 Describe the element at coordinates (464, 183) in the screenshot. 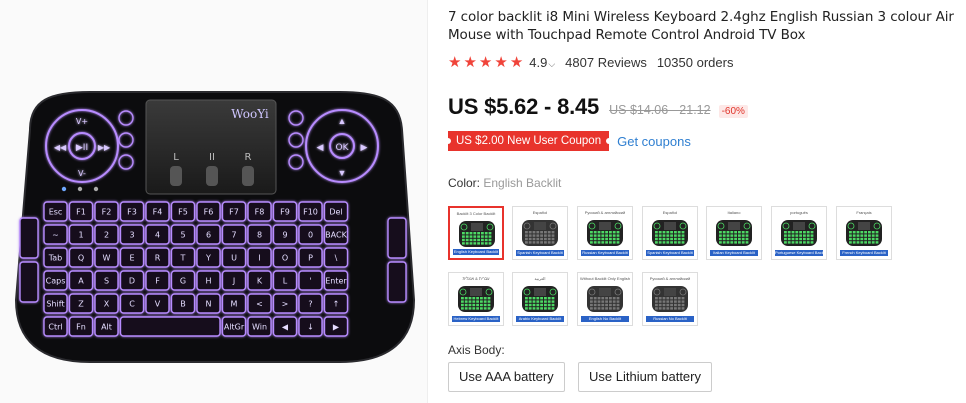

I see `color-label: Color:` at that location.